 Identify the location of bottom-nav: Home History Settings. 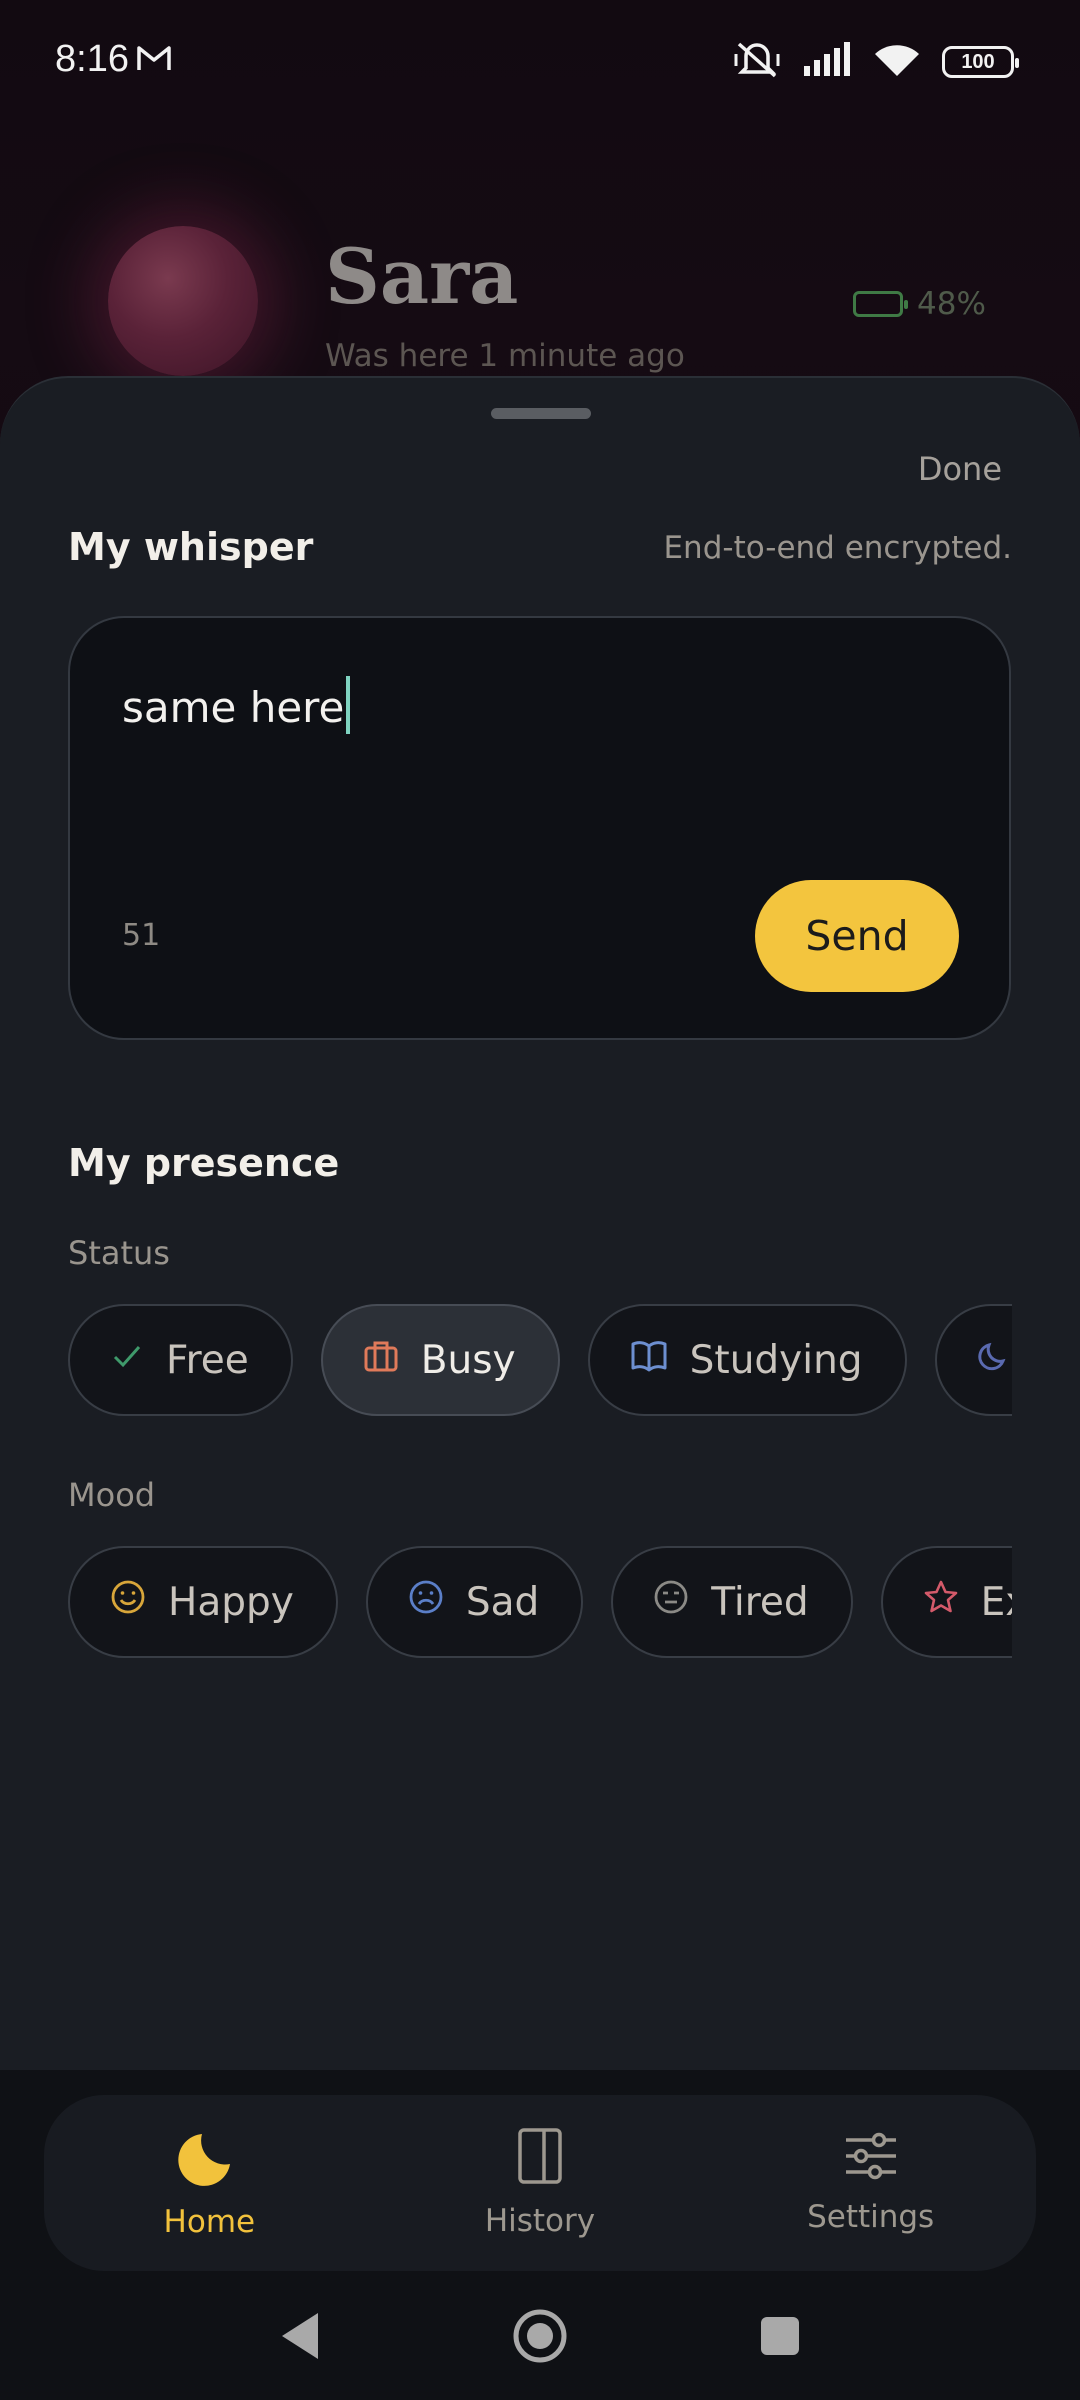
(540, 2183).